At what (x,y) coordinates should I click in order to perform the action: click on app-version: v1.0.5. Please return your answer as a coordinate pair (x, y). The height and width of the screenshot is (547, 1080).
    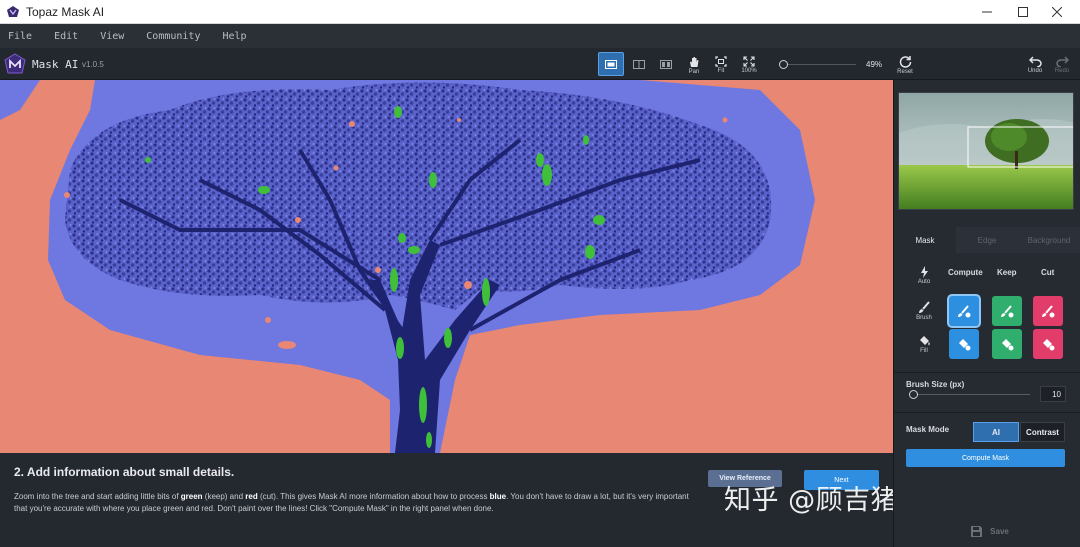
    Looking at the image, I should click on (93, 64).